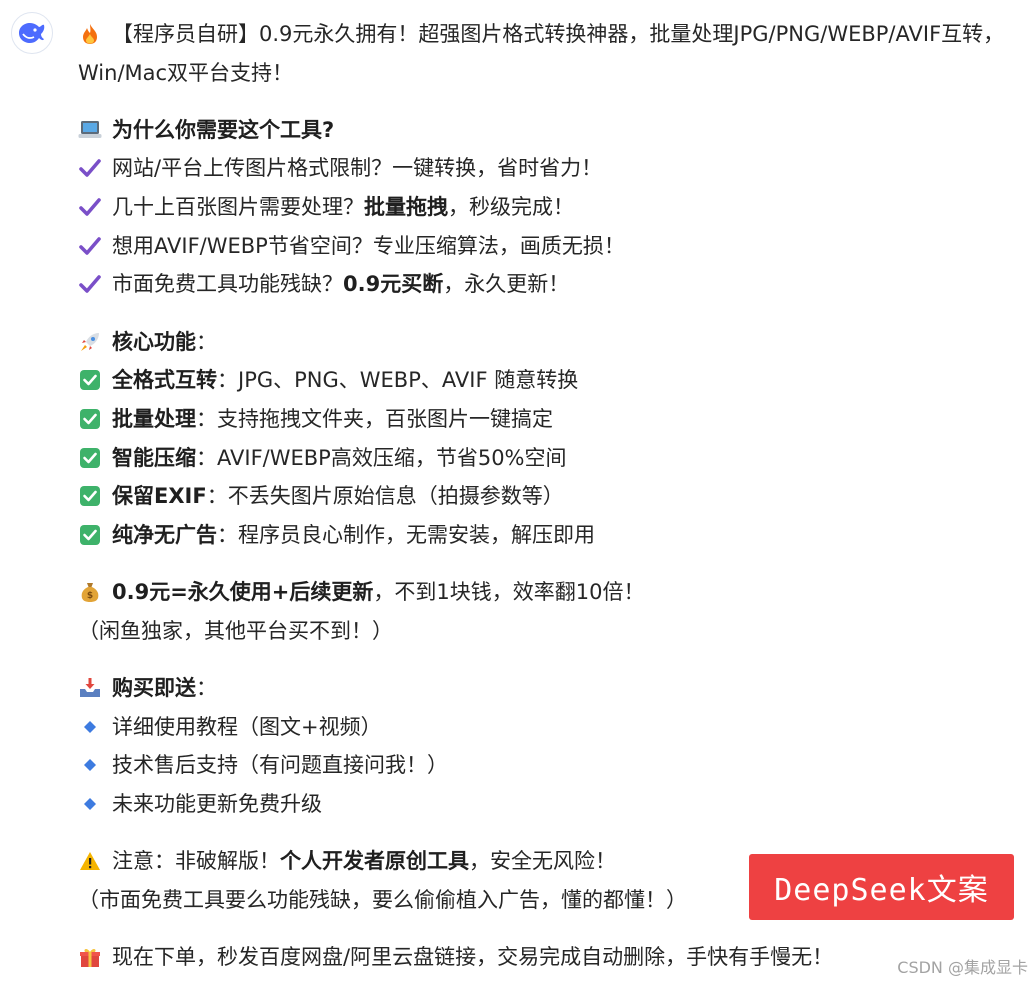 The width and height of the screenshot is (1034, 984). Describe the element at coordinates (263, 765) in the screenshot. I see `gift-item: 技术售后支持（有问题直接问我！）` at that location.